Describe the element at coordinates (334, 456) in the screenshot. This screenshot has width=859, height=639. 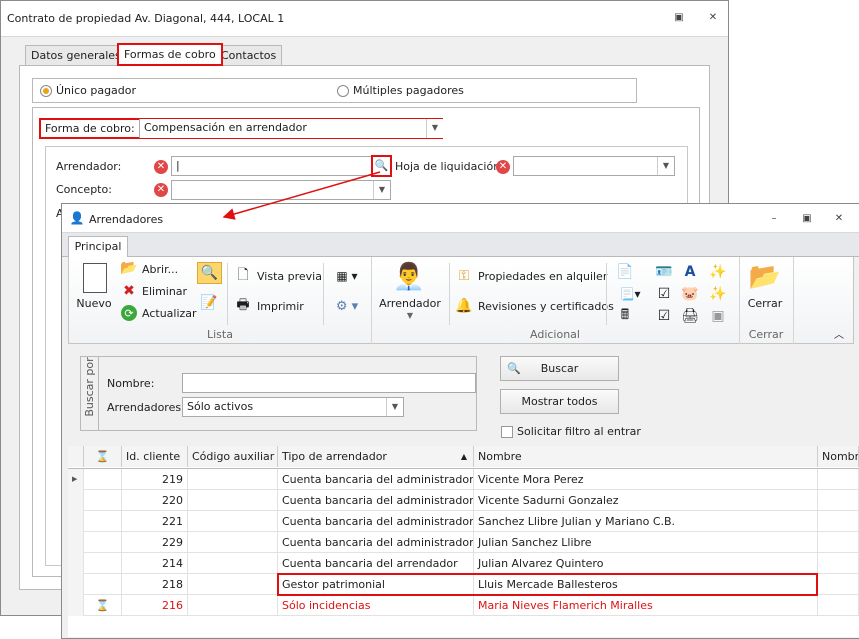
I see `header-tipo-label: Tipo de arrendador` at that location.